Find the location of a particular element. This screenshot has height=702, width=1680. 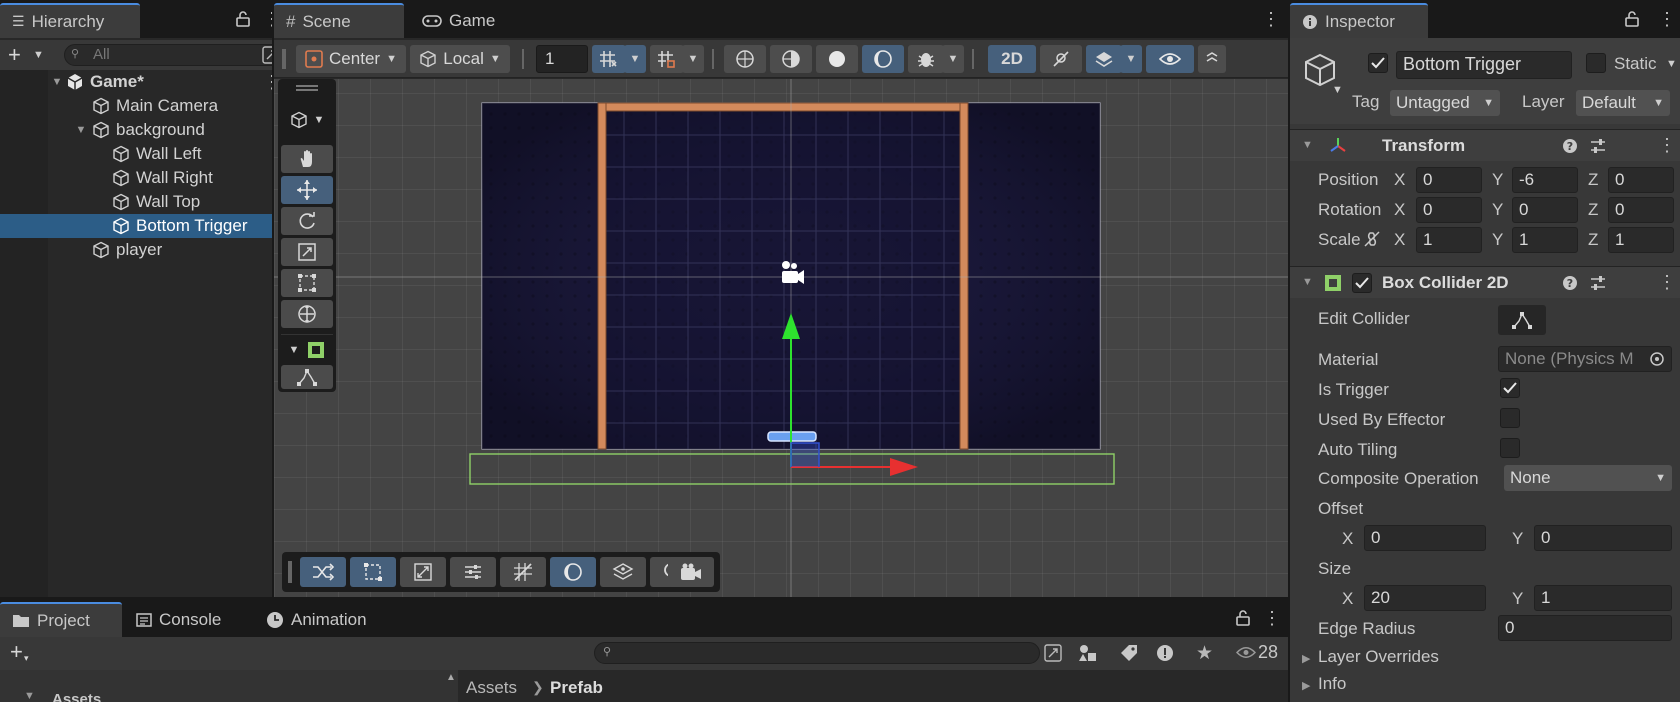

draw-mode-wireframe-button is located at coordinates (745, 59).